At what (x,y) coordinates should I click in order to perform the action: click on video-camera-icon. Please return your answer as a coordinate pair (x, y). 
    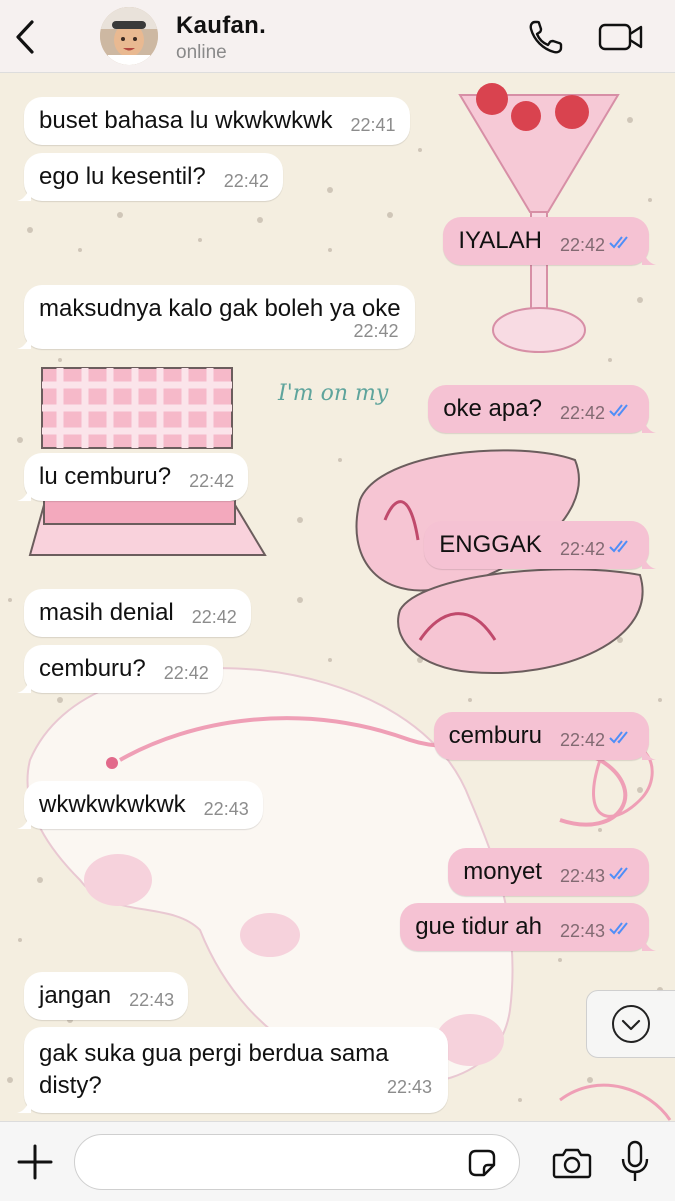
    Looking at the image, I should click on (620, 37).